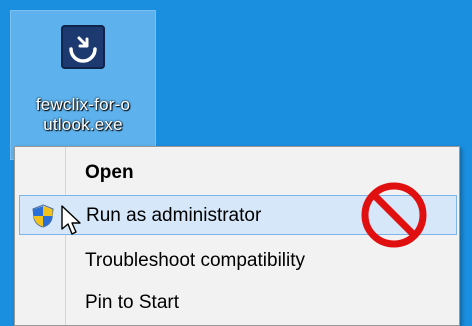 This screenshot has width=472, height=326. Describe the element at coordinates (174, 215) in the screenshot. I see `menu-item-label: Run as administrator` at that location.